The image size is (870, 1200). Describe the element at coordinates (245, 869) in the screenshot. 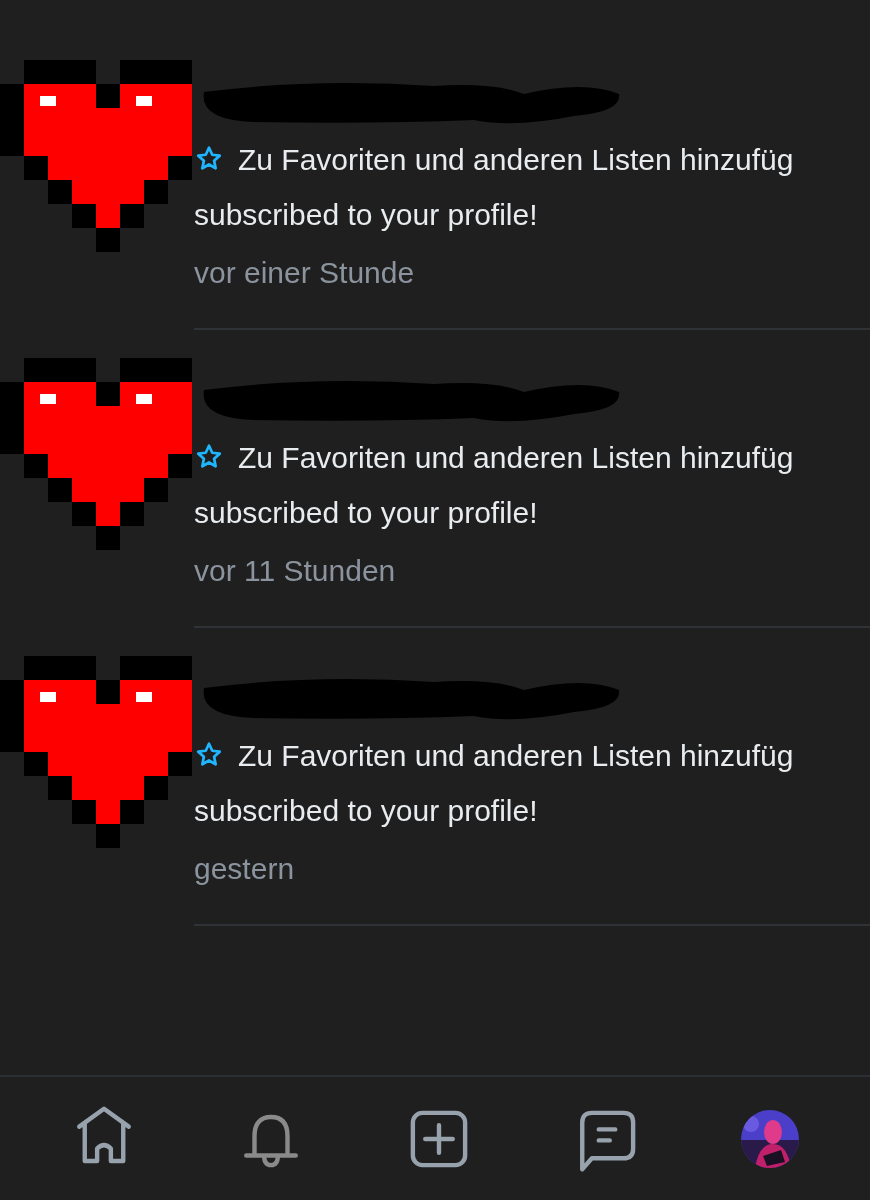

I see `notification-time: gestern` at that location.